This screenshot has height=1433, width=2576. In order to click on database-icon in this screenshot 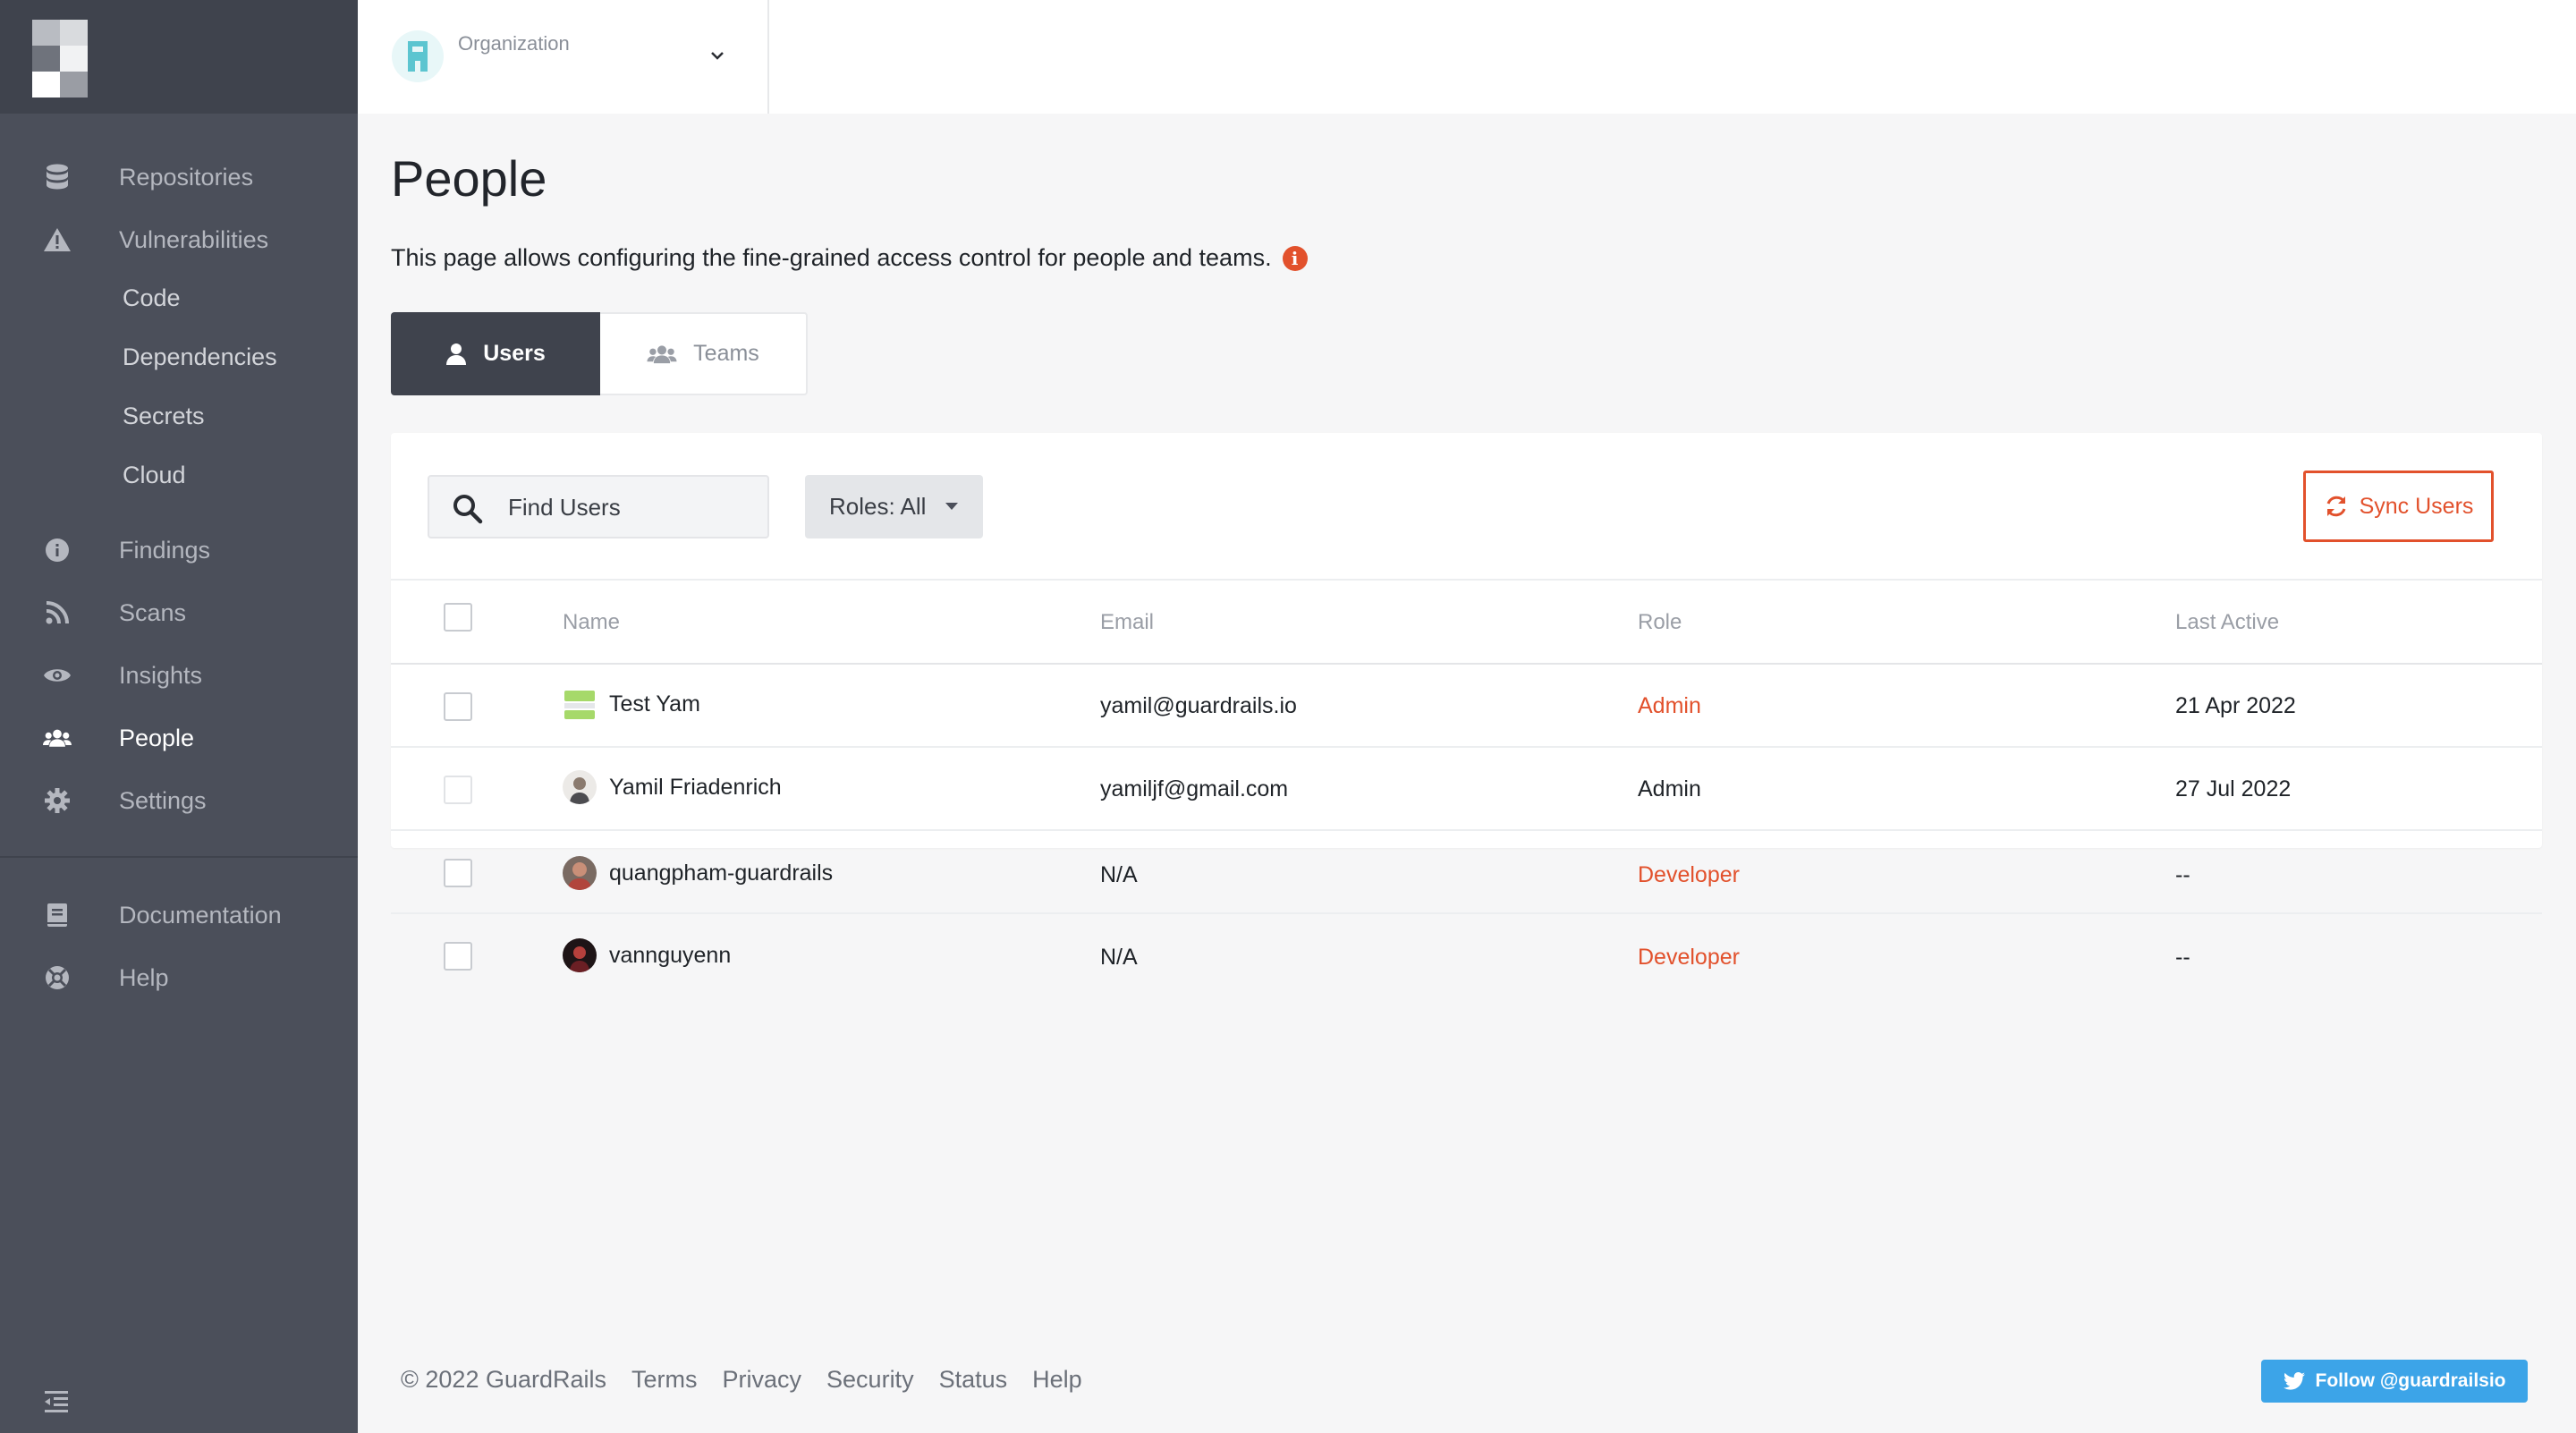, I will do `click(57, 177)`.